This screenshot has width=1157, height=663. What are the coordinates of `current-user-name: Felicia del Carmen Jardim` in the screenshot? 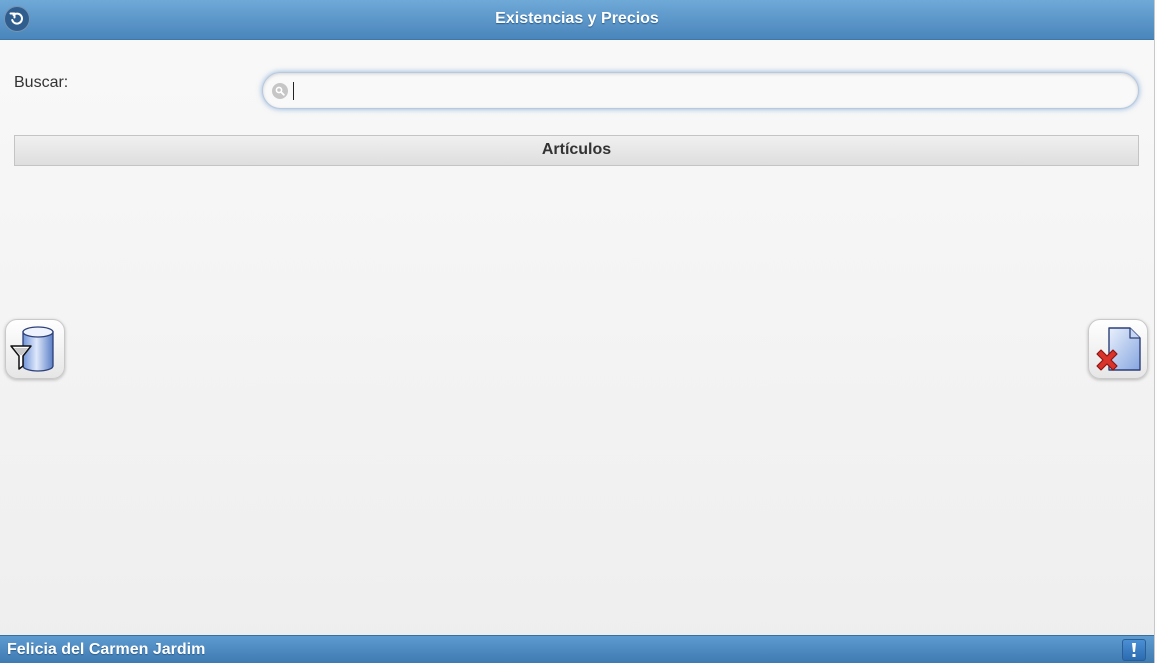 It's located at (106, 649).